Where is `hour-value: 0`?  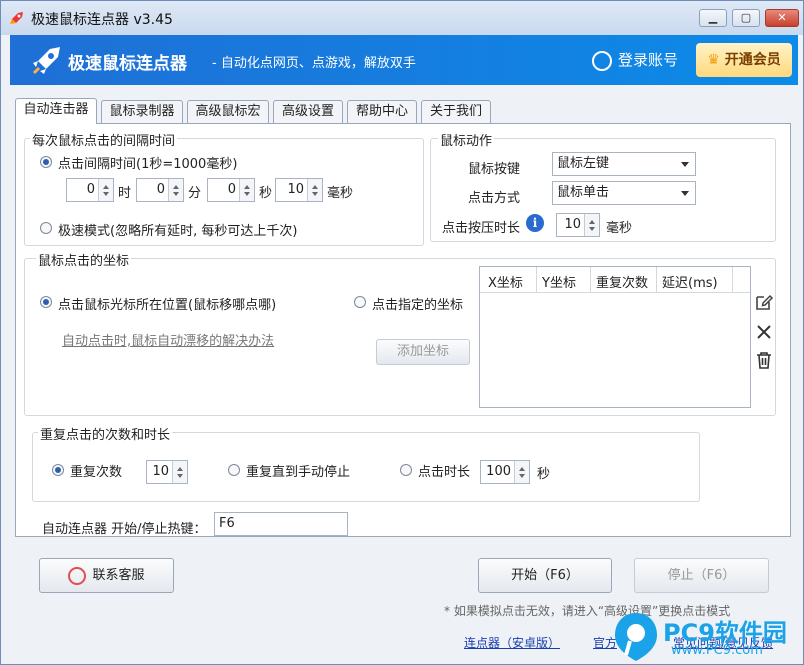 hour-value: 0 is located at coordinates (90, 189).